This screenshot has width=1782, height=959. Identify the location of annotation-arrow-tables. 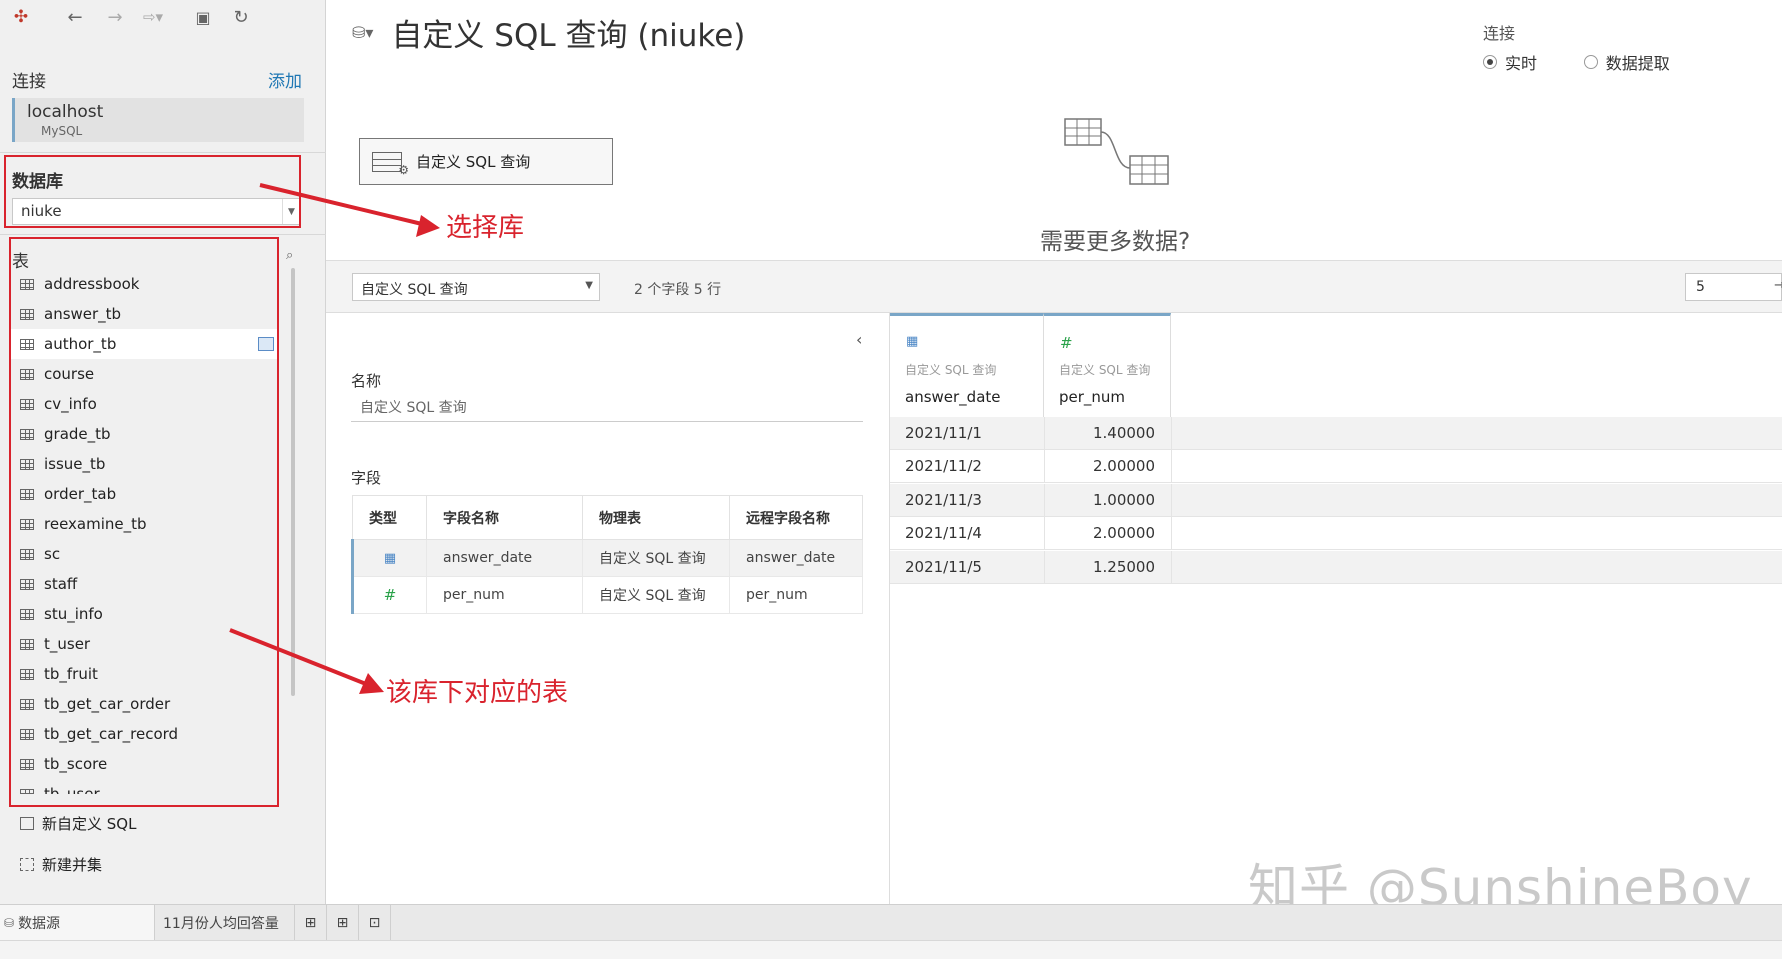
(306, 661).